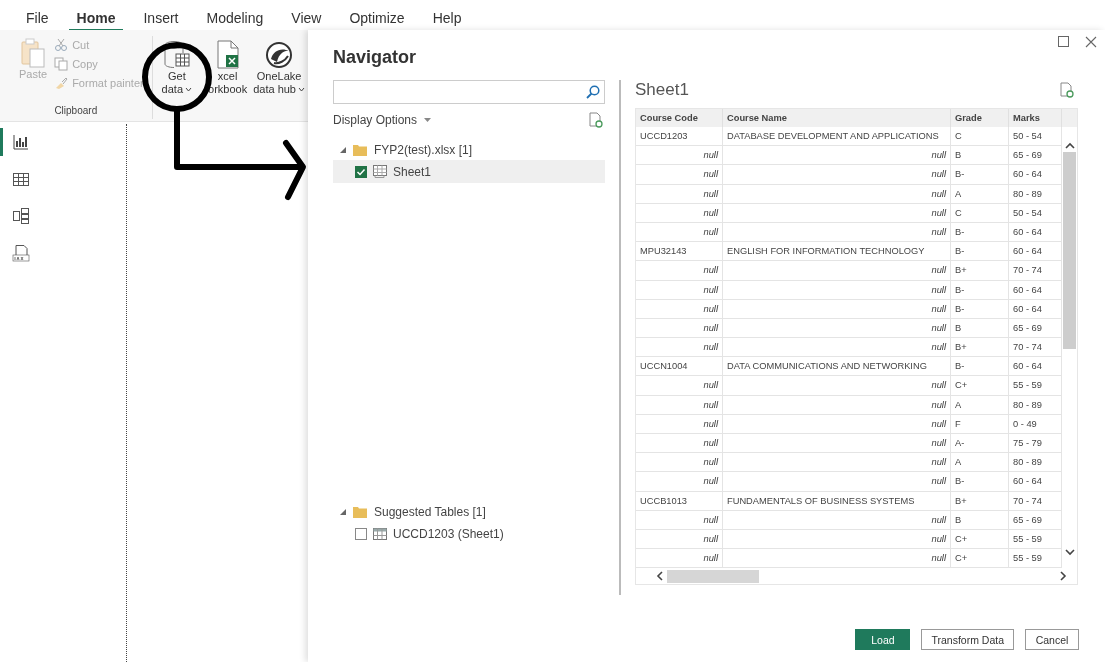 This screenshot has width=1105, height=662. I want to click on scroll-down-icon, so click(1069, 553).